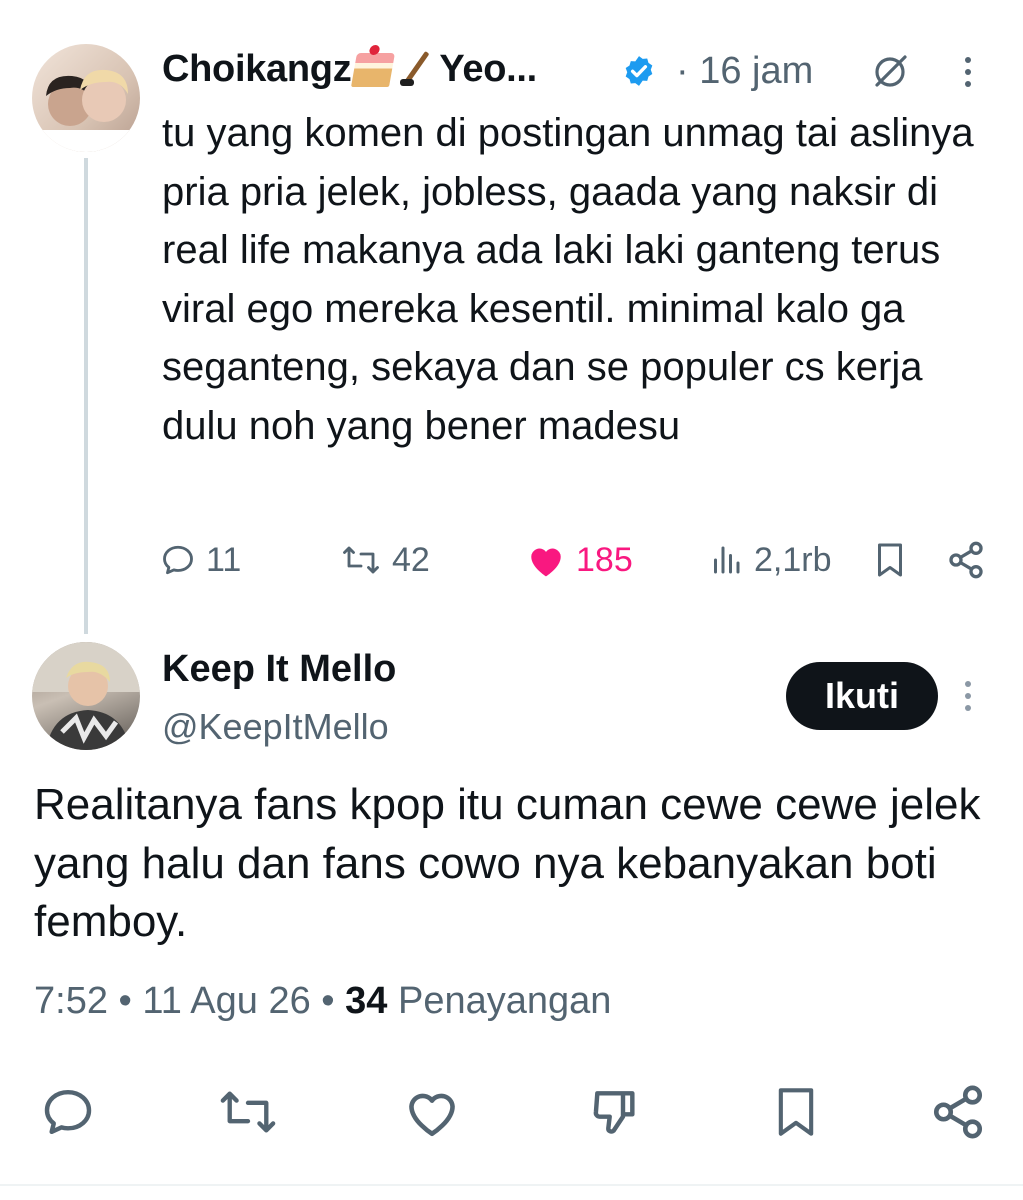 This screenshot has height=1200, width=1023. What do you see at coordinates (86, 396) in the screenshot?
I see `thread-line` at bounding box center [86, 396].